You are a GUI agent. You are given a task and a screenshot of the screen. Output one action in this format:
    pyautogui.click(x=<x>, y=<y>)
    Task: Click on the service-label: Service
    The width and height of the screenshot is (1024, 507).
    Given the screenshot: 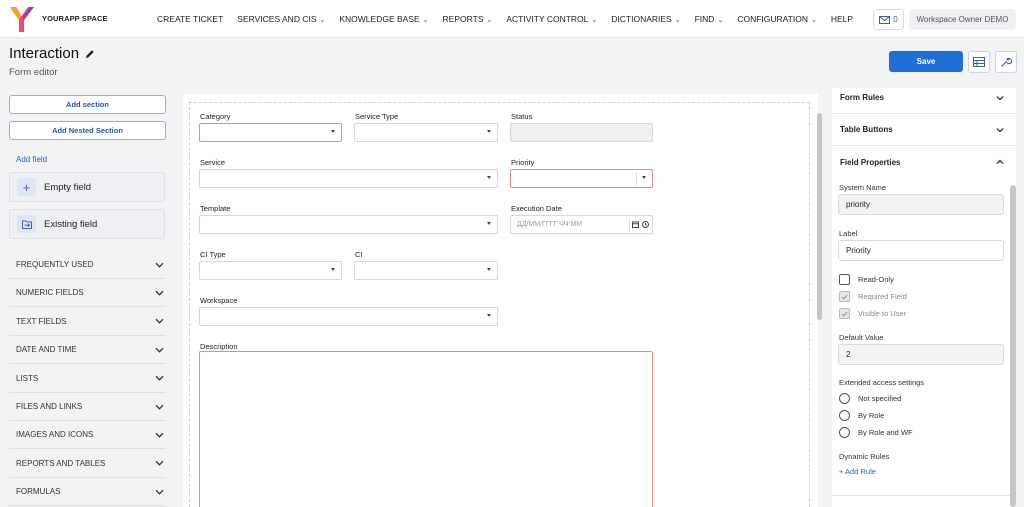 What is the action you would take?
    pyautogui.click(x=213, y=162)
    